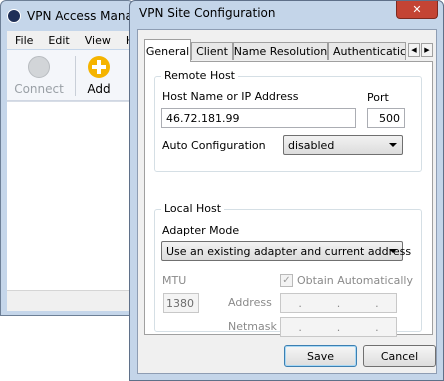 The height and width of the screenshot is (381, 444). I want to click on tab-authentication-label: Authenticatic, so click(369, 51).